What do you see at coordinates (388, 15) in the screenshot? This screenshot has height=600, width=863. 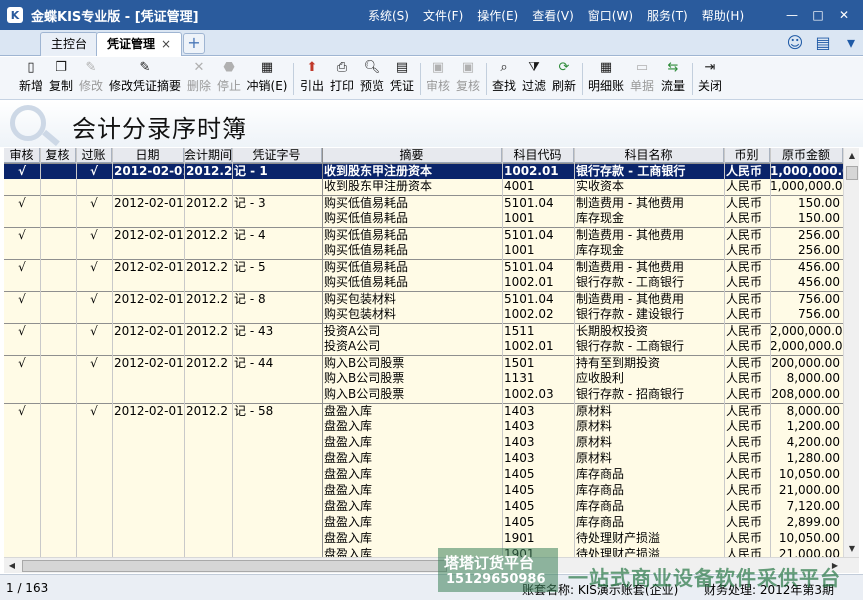 I see `menu-system: 系统(S)` at bounding box center [388, 15].